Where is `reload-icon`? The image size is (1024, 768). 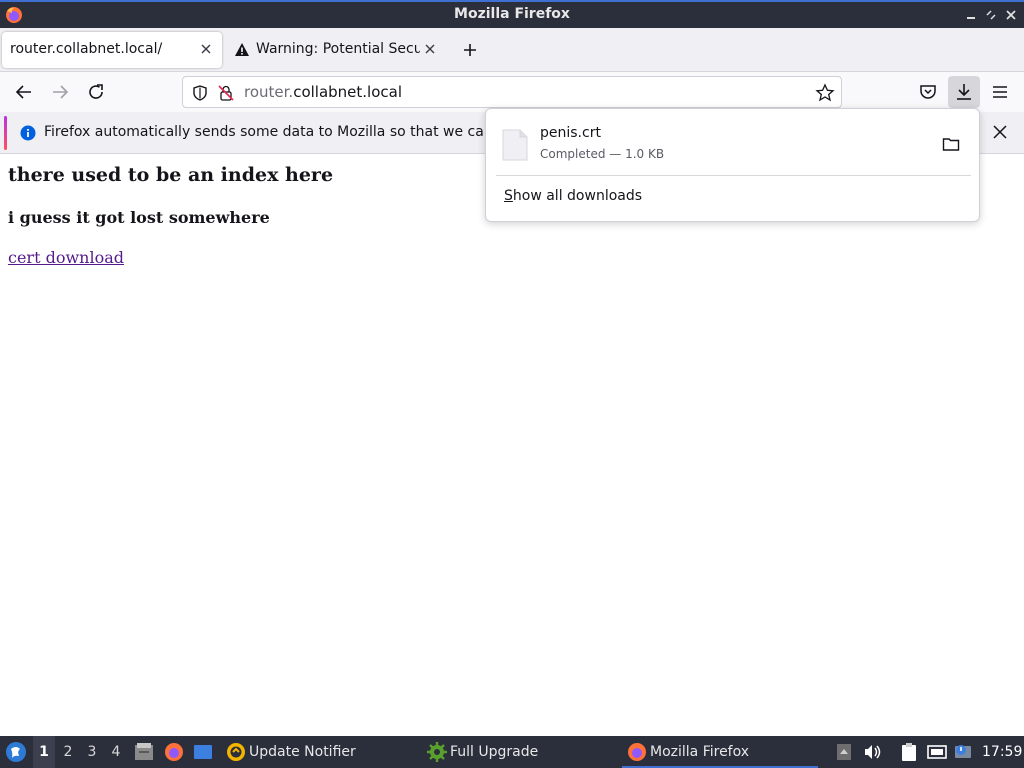
reload-icon is located at coordinates (96, 92).